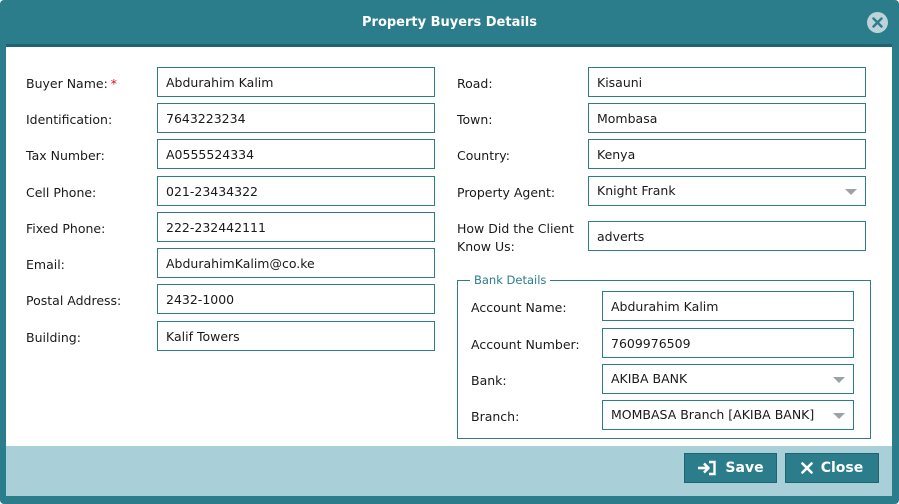  I want to click on how-know-input, so click(727, 236).